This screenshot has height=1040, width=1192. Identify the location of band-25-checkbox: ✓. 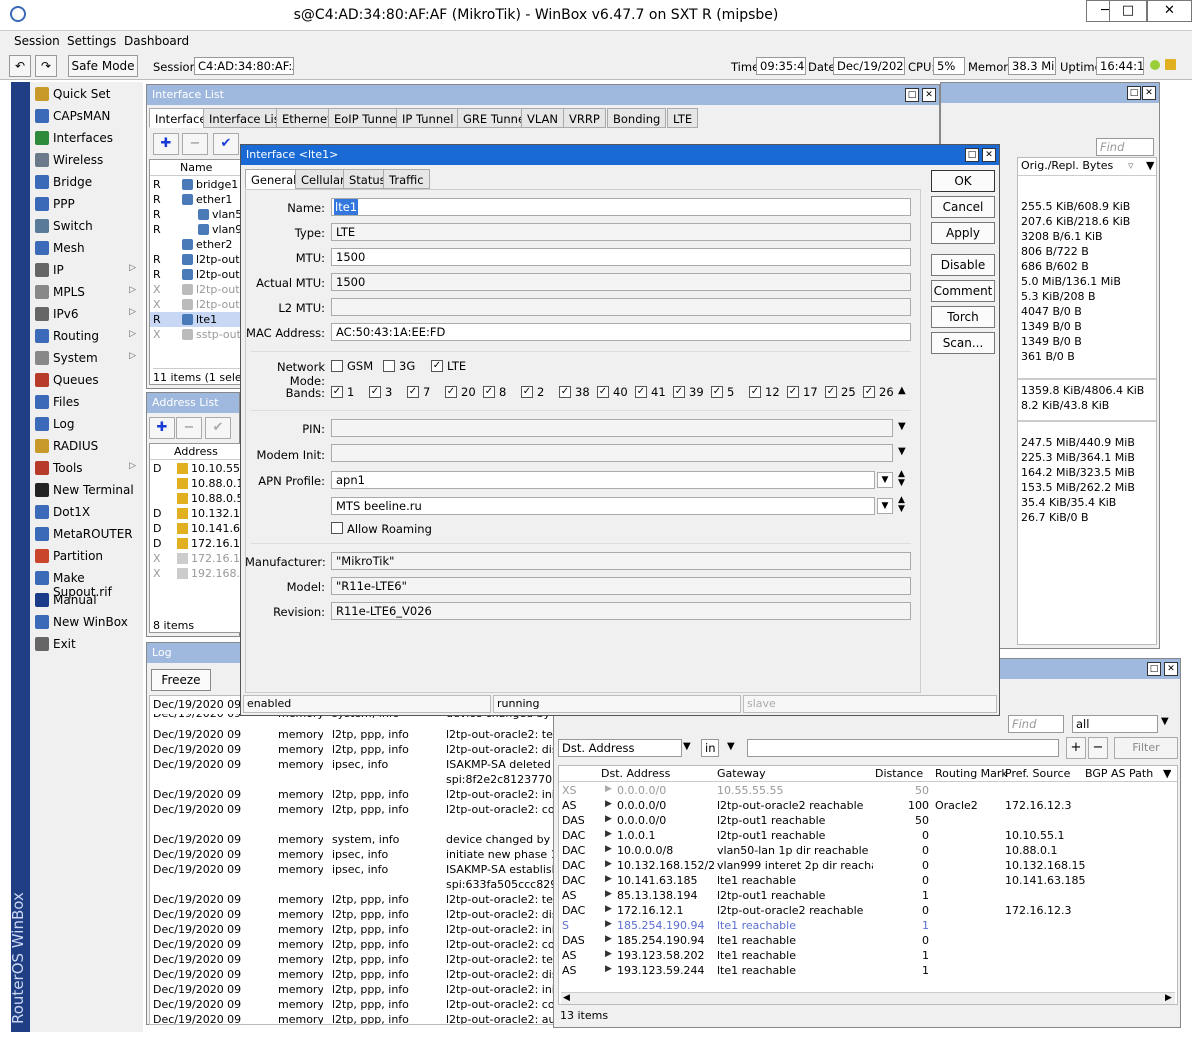
(831, 392).